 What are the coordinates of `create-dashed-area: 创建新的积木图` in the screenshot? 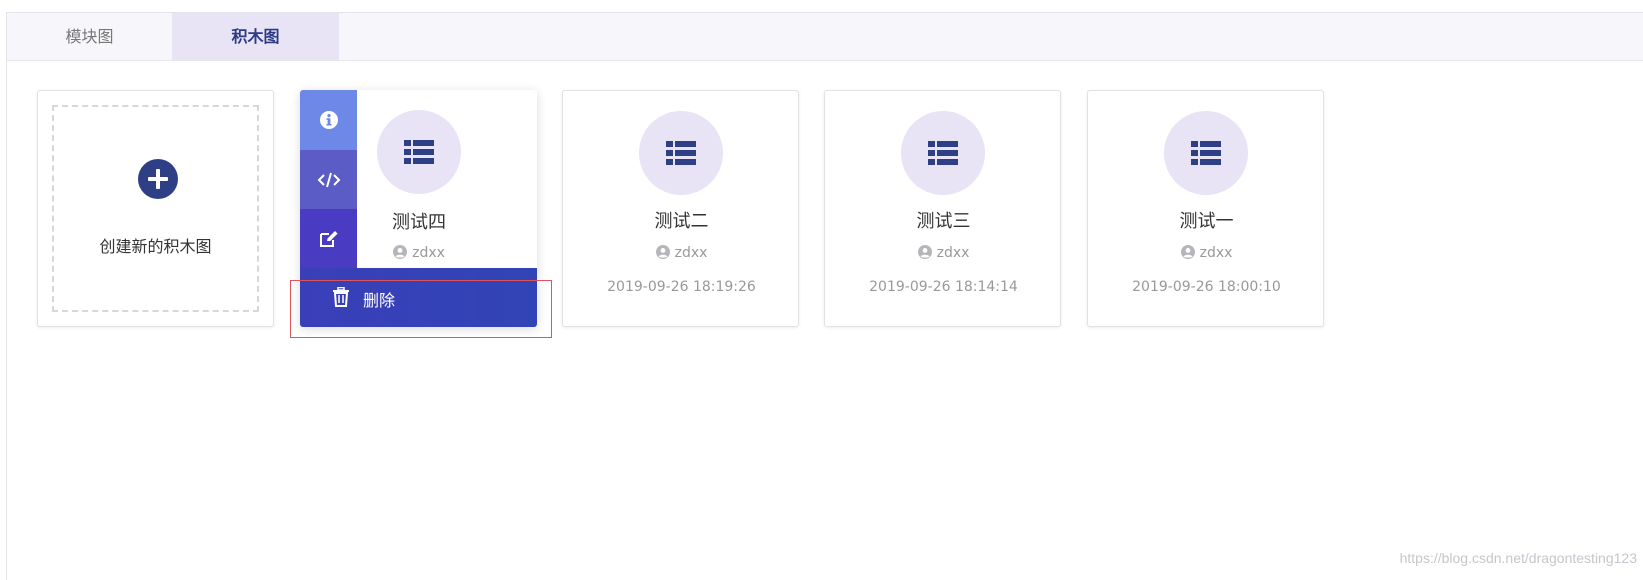 It's located at (155, 208).